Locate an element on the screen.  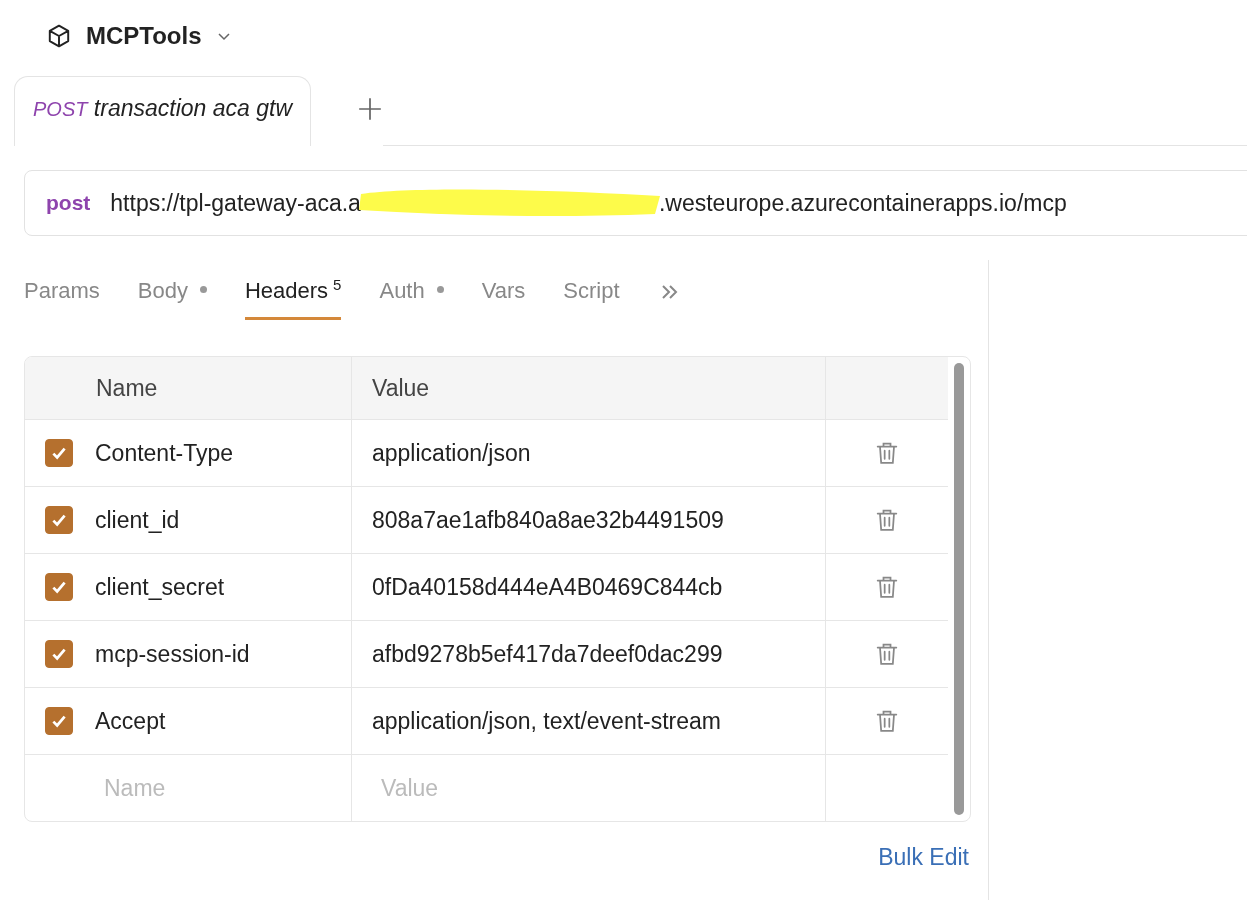
bulk-edit-link: Bulk Edit is located at coordinates (923, 857).